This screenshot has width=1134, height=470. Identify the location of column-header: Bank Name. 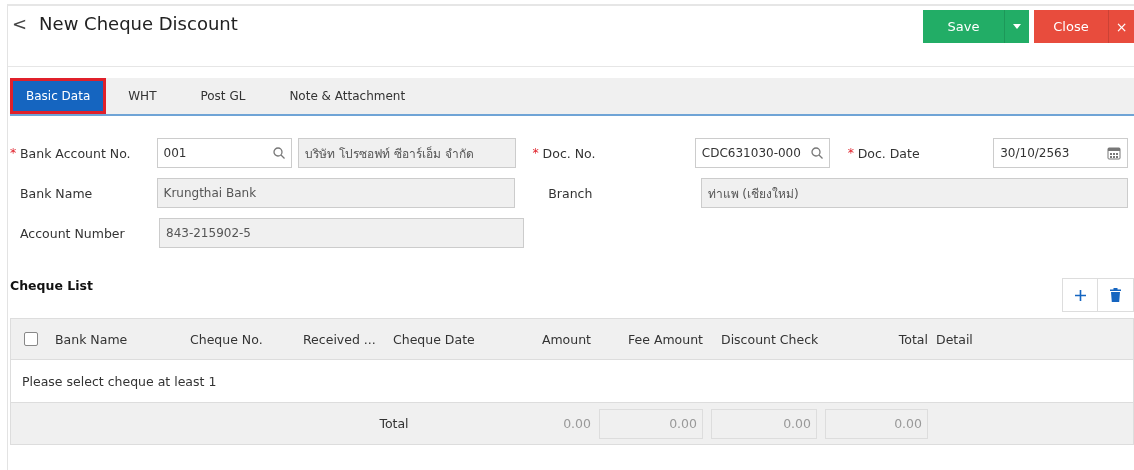
(91, 339).